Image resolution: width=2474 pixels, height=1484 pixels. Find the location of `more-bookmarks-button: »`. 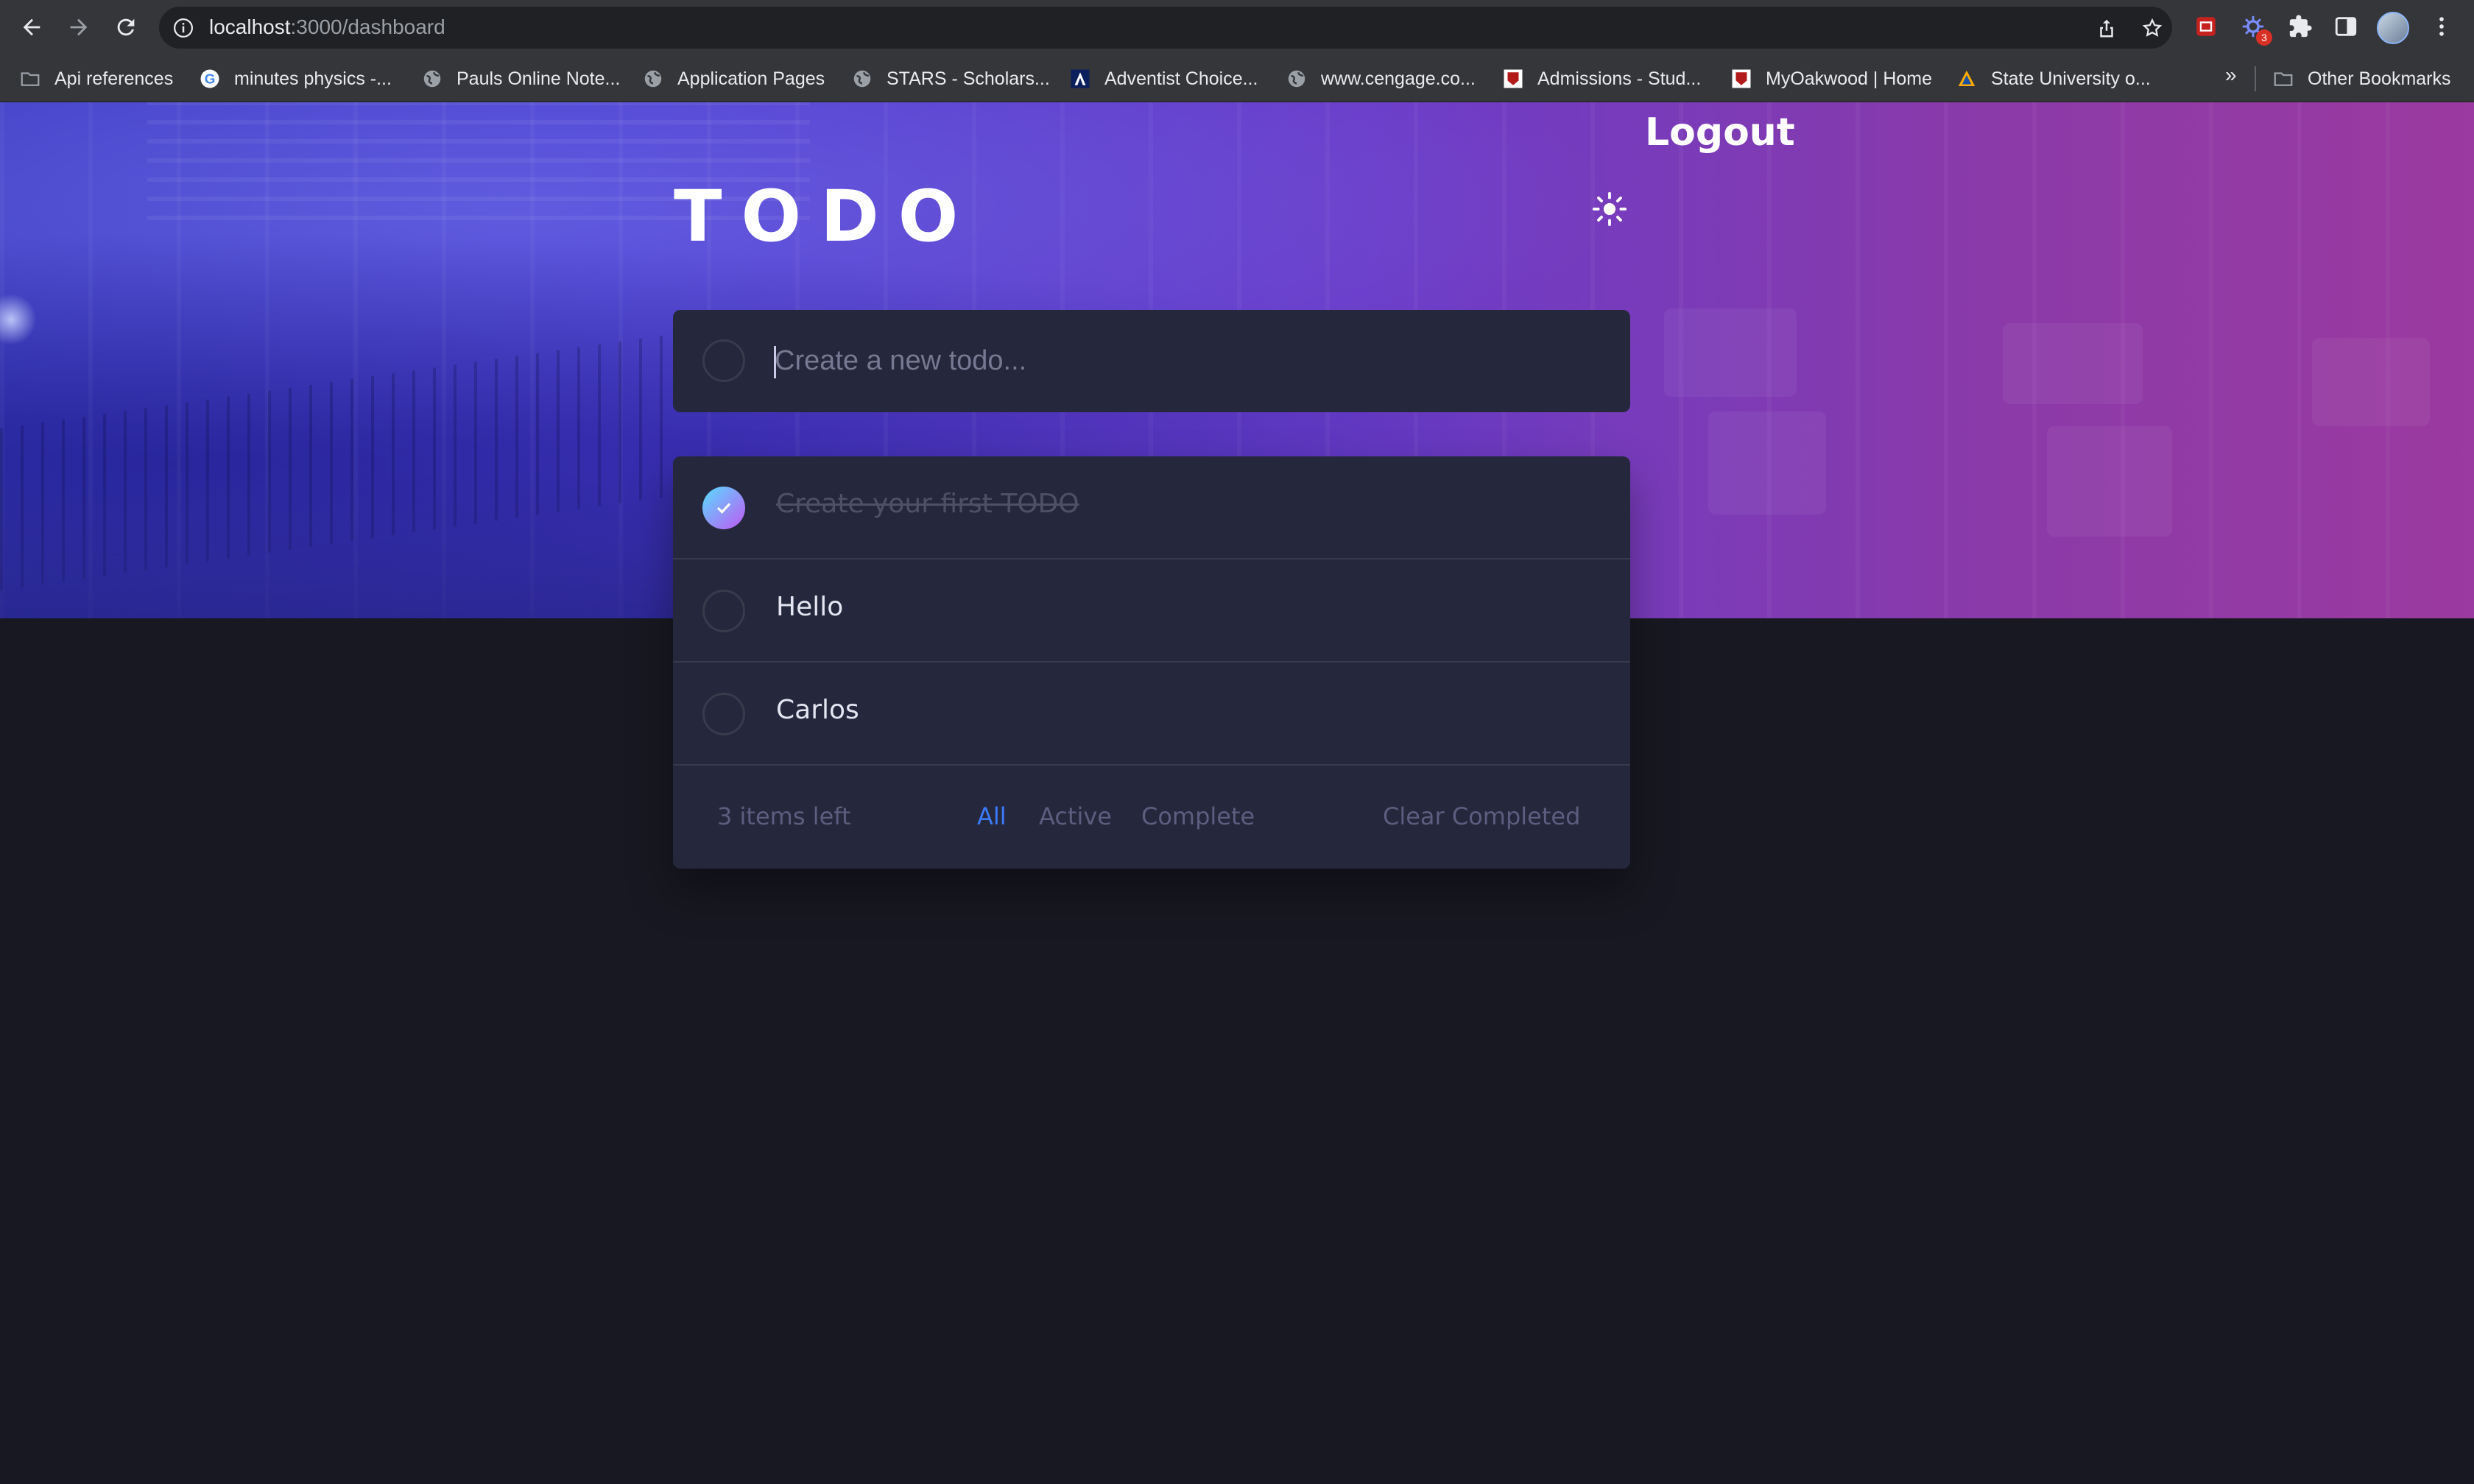

more-bookmarks-button: » is located at coordinates (2231, 75).